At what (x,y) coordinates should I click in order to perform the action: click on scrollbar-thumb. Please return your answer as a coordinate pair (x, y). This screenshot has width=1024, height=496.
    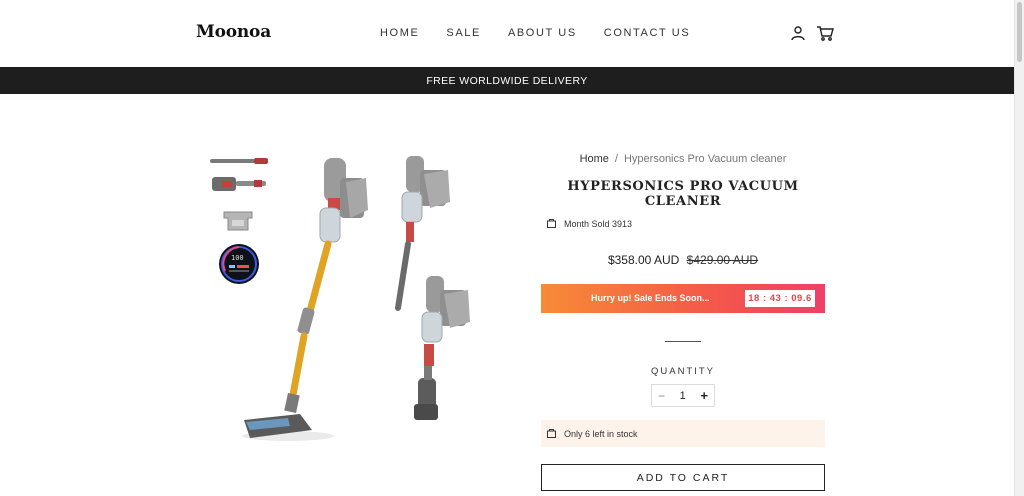
    Looking at the image, I should click on (1019, 32).